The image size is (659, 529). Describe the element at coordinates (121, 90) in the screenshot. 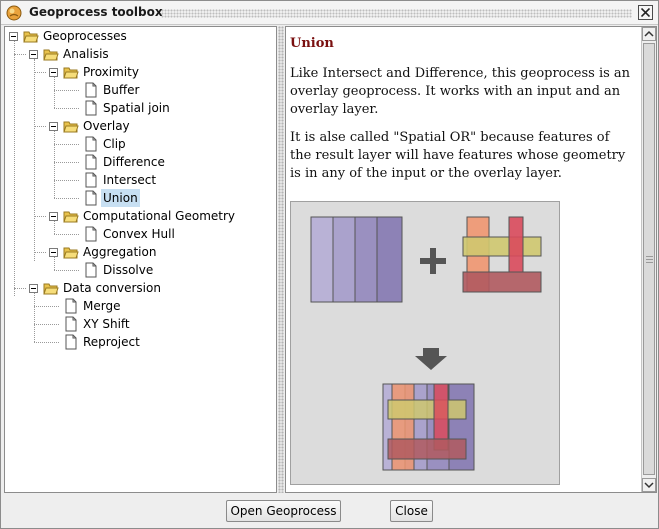

I see `tree-label: Buffer` at that location.